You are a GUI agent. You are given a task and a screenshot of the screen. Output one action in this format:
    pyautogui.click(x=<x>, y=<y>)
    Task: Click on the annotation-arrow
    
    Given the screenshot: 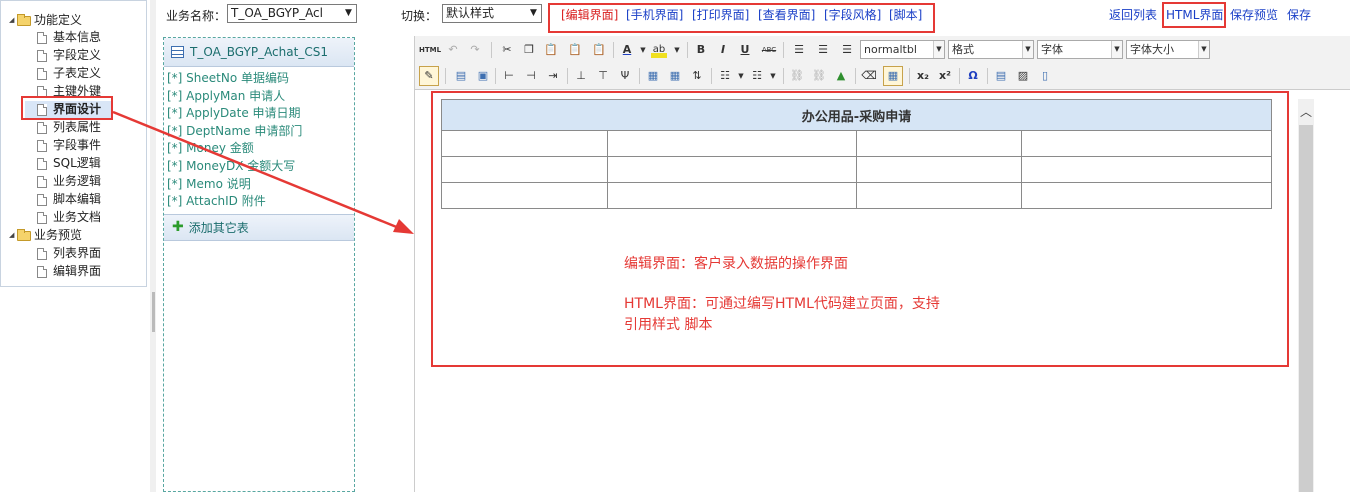 What is the action you would take?
    pyautogui.click(x=263, y=172)
    